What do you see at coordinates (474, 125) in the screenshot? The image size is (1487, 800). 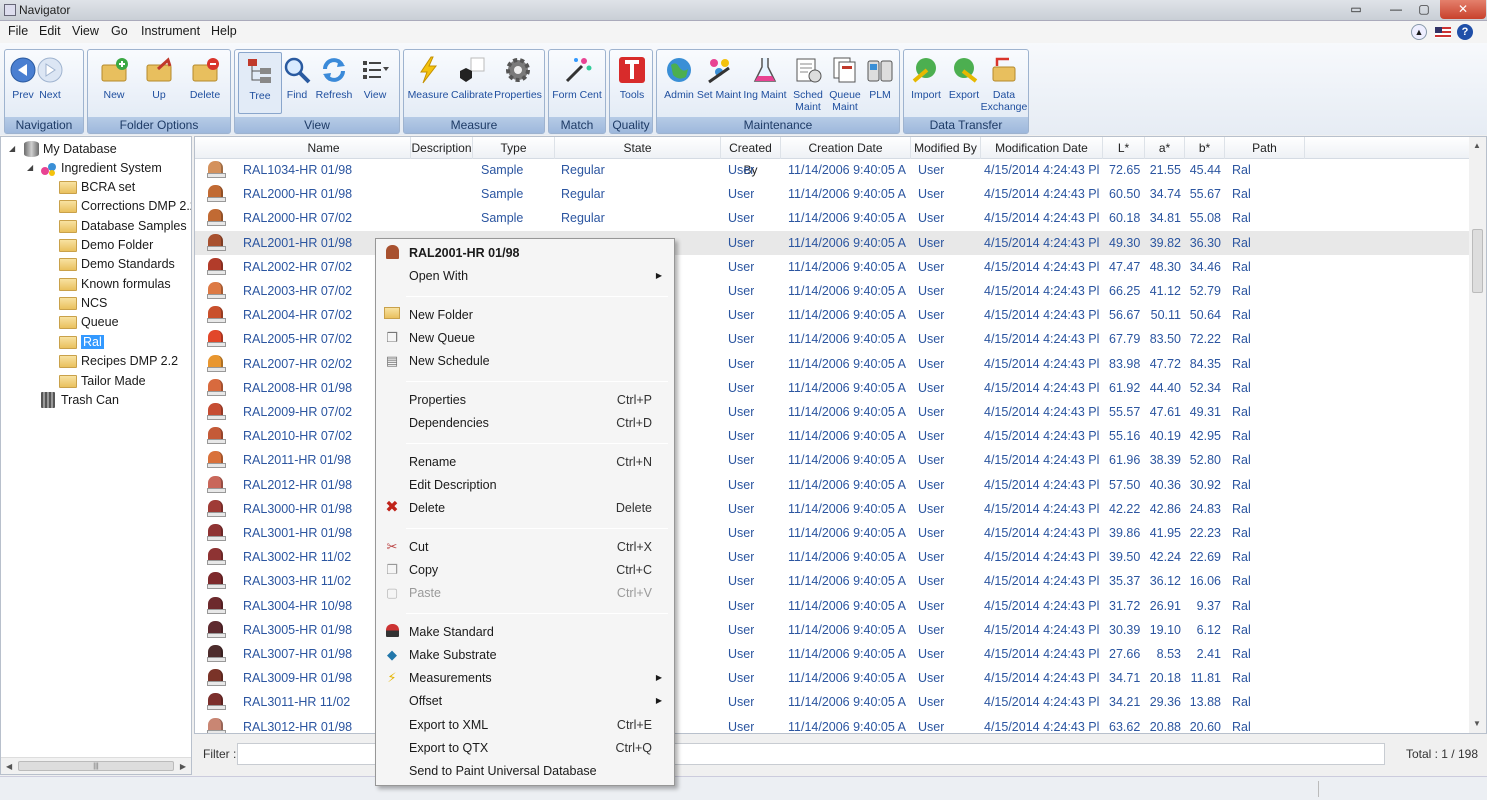 I see `group-title-measure: Measure` at bounding box center [474, 125].